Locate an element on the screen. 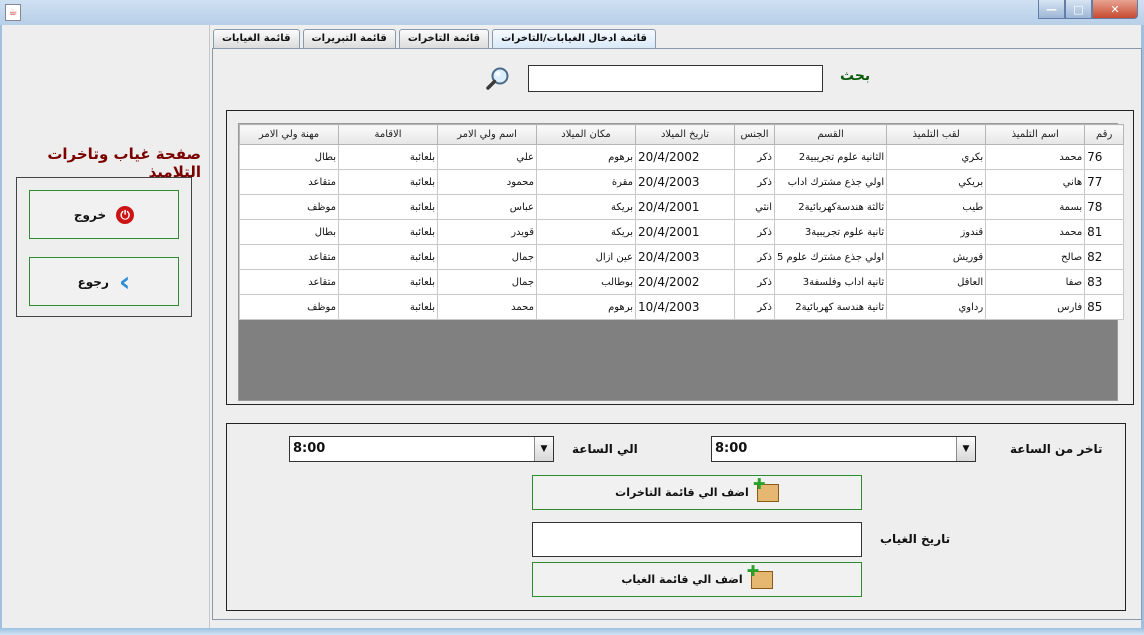  table-cell: 85 is located at coordinates (1104, 307).